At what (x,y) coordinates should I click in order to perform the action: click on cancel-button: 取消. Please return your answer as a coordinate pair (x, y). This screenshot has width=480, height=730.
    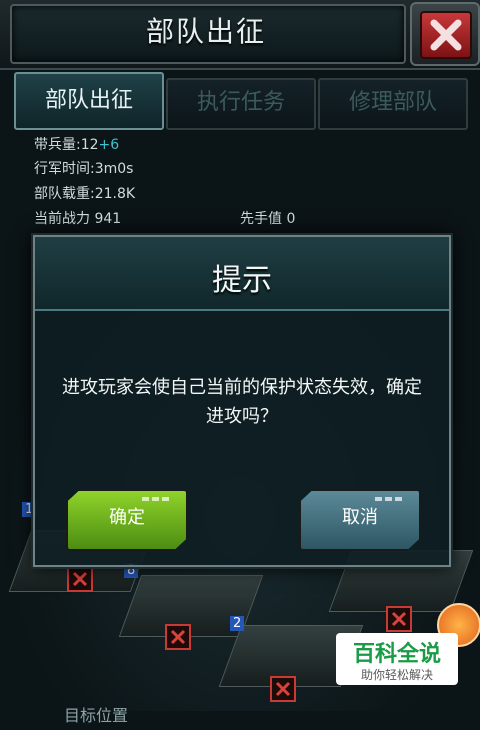
    Looking at the image, I should click on (360, 520).